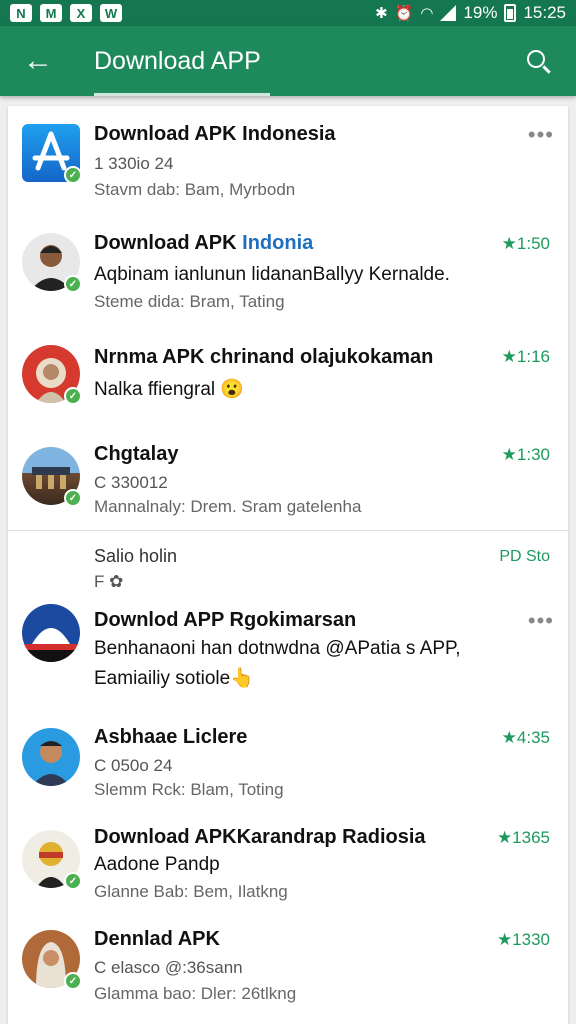 Image resolution: width=576 pixels, height=1024 pixels. Describe the element at coordinates (177, 60) in the screenshot. I see `page-title: Download APP` at that location.